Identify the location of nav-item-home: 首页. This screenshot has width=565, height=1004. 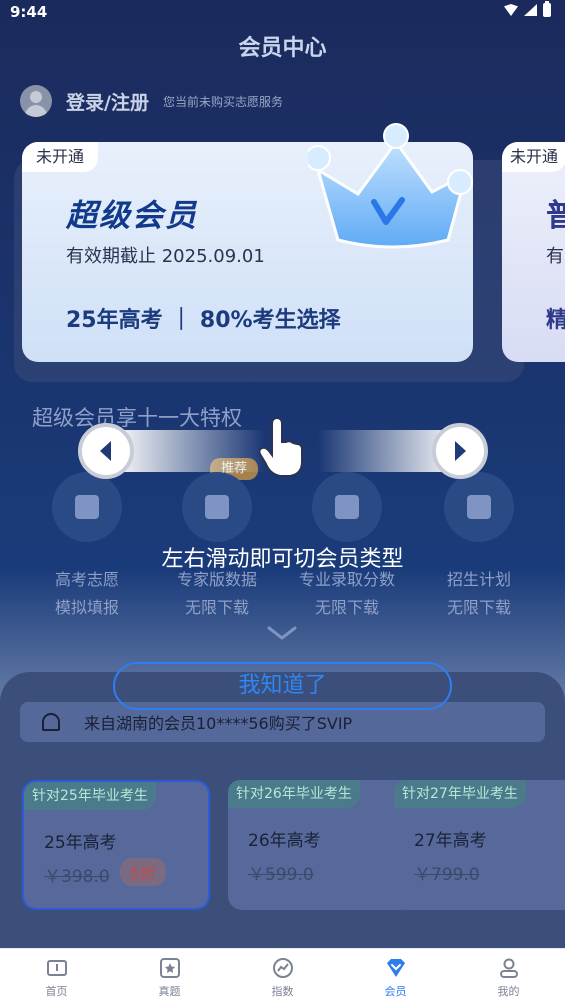
(56, 976).